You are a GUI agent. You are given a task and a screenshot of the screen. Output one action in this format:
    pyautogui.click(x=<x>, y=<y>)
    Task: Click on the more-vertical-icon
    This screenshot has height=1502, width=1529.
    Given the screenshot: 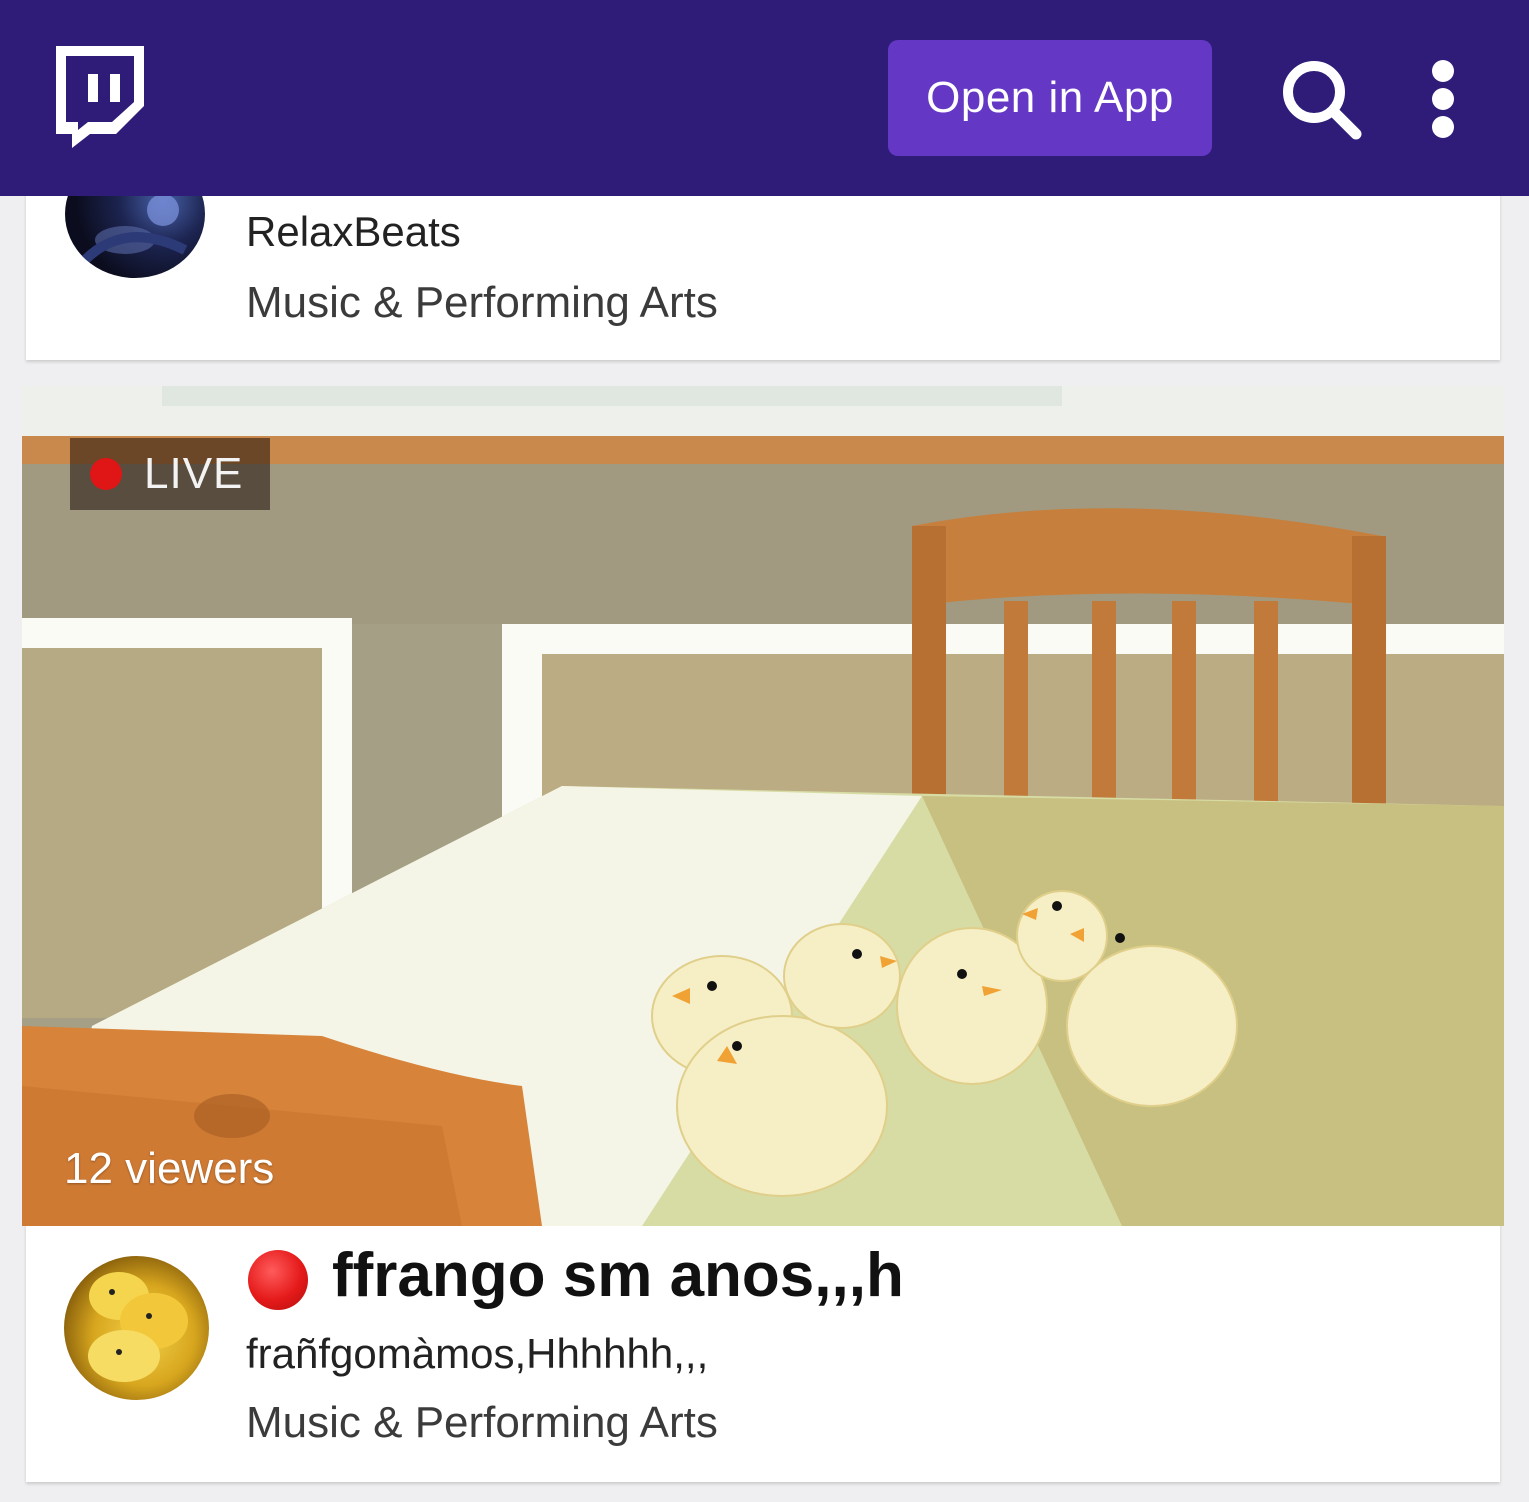 What is the action you would take?
    pyautogui.click(x=1443, y=99)
    